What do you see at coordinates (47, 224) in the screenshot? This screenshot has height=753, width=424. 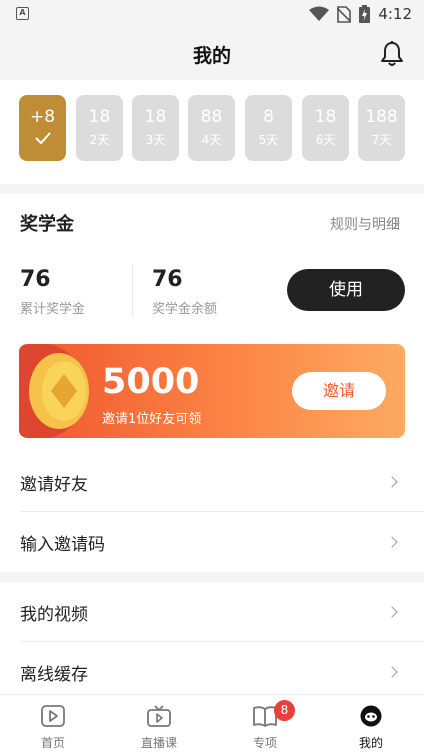 I see `scholarship-title: 奖学金` at bounding box center [47, 224].